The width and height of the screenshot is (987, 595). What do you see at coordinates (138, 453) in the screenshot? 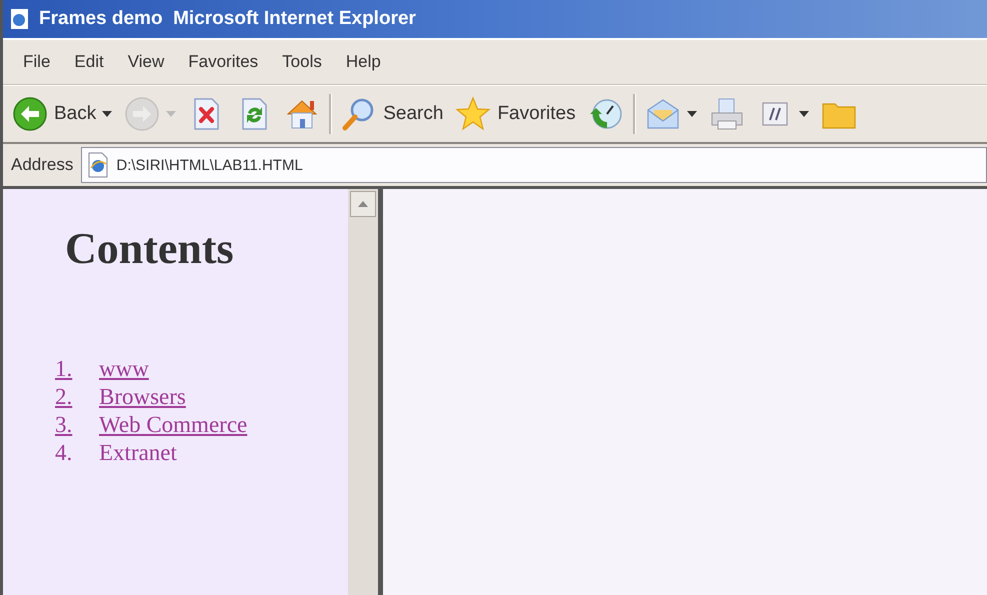
I see `contents-item: Extranet` at bounding box center [138, 453].